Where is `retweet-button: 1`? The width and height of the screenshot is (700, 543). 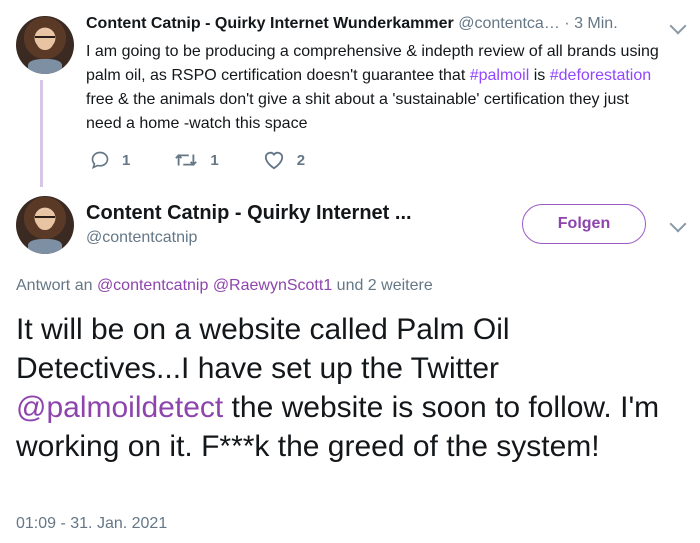 retweet-button: 1 is located at coordinates (196, 160).